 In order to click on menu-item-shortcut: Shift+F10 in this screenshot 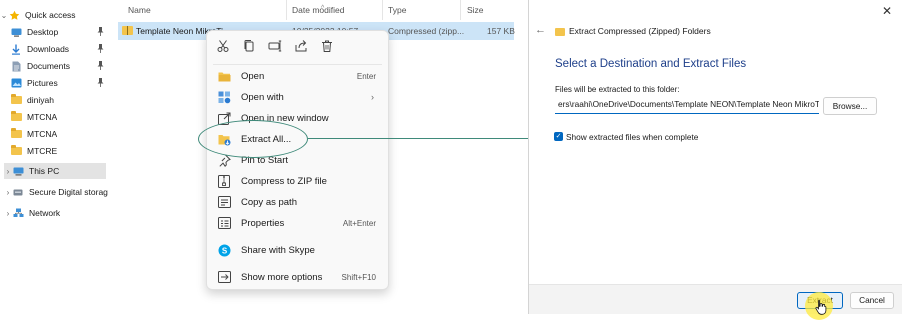, I will do `click(358, 277)`.